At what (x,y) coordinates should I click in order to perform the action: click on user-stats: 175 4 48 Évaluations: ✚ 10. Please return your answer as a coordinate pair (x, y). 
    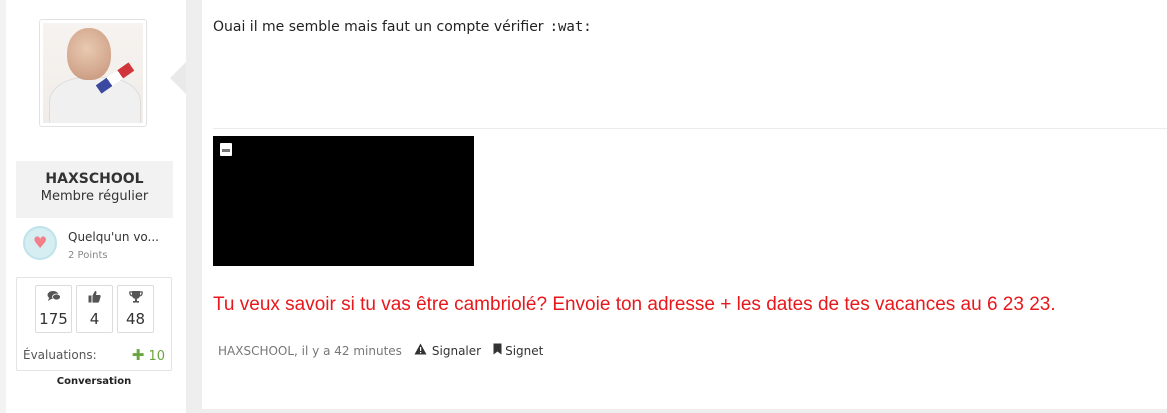
    Looking at the image, I should click on (94, 324).